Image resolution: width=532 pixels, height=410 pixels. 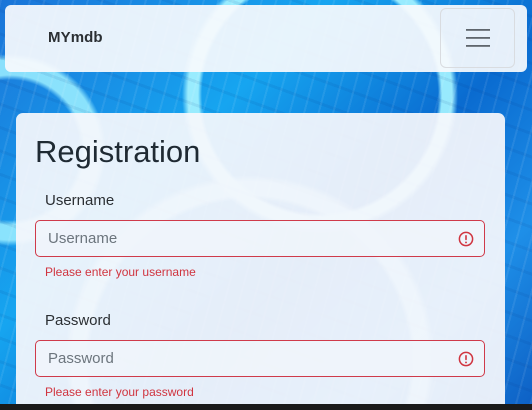 I want to click on password-error: Please enter your password, so click(x=119, y=392).